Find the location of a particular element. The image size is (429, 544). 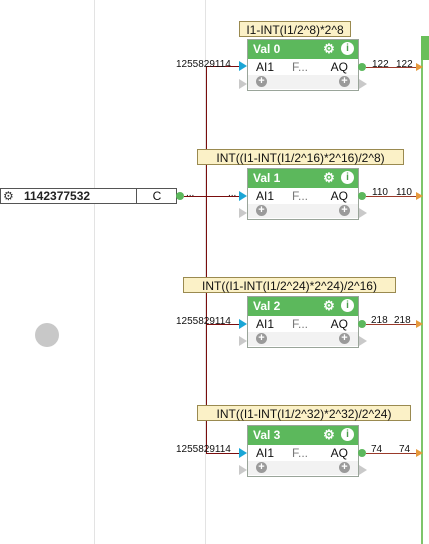

block-title: Val 1 is located at coordinates (267, 178).